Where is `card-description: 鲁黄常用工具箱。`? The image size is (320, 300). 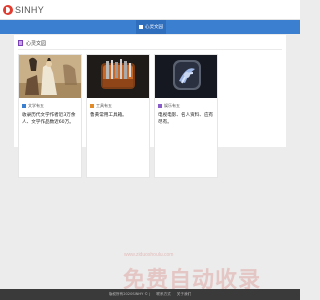 card-description: 鲁黄常用工具箱。 is located at coordinates (108, 115).